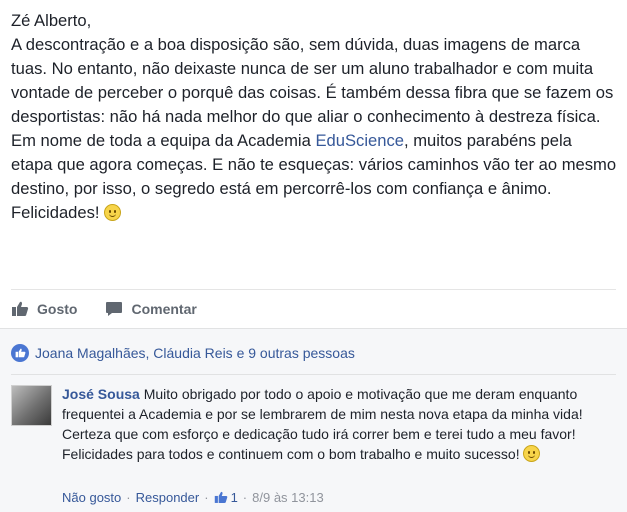 The image size is (627, 512). Describe the element at coordinates (101, 394) in the screenshot. I see `comment-author: José Sousa` at that location.